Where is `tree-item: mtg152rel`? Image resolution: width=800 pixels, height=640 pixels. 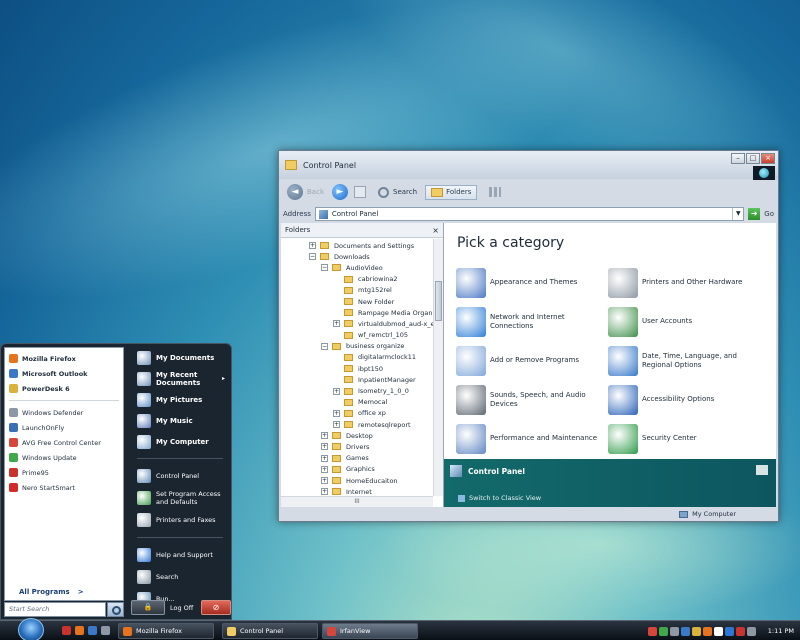 tree-item: mtg152rel is located at coordinates (357, 290).